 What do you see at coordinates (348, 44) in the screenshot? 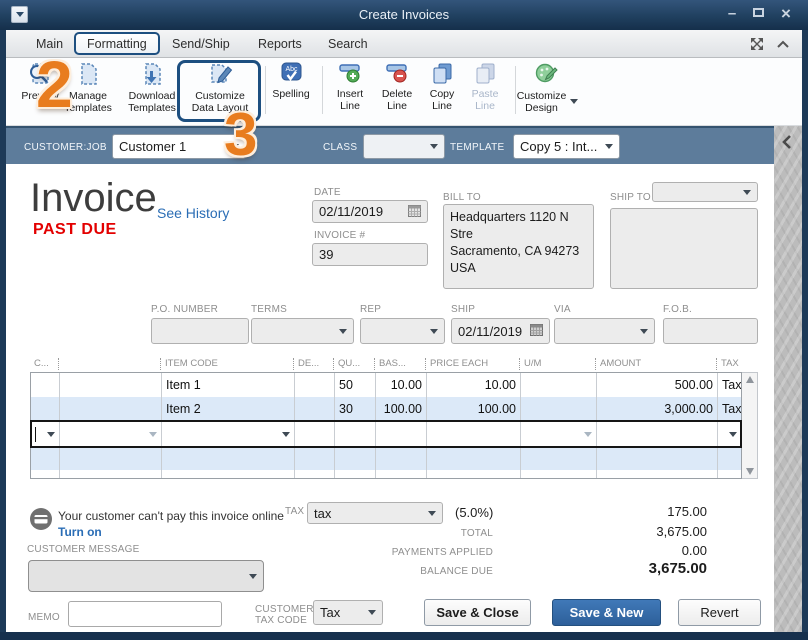
I see `tab-search: Search` at bounding box center [348, 44].